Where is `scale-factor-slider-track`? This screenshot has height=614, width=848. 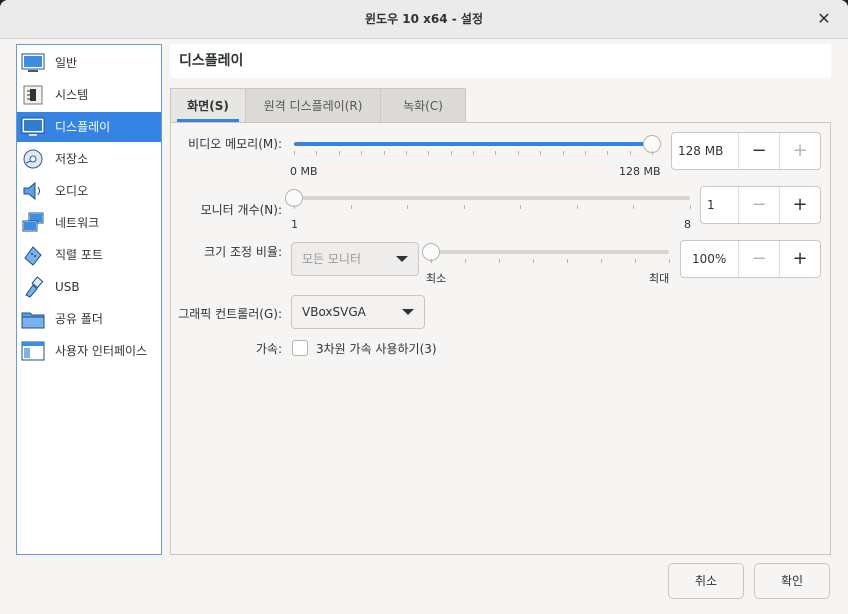 scale-factor-slider-track is located at coordinates (550, 252).